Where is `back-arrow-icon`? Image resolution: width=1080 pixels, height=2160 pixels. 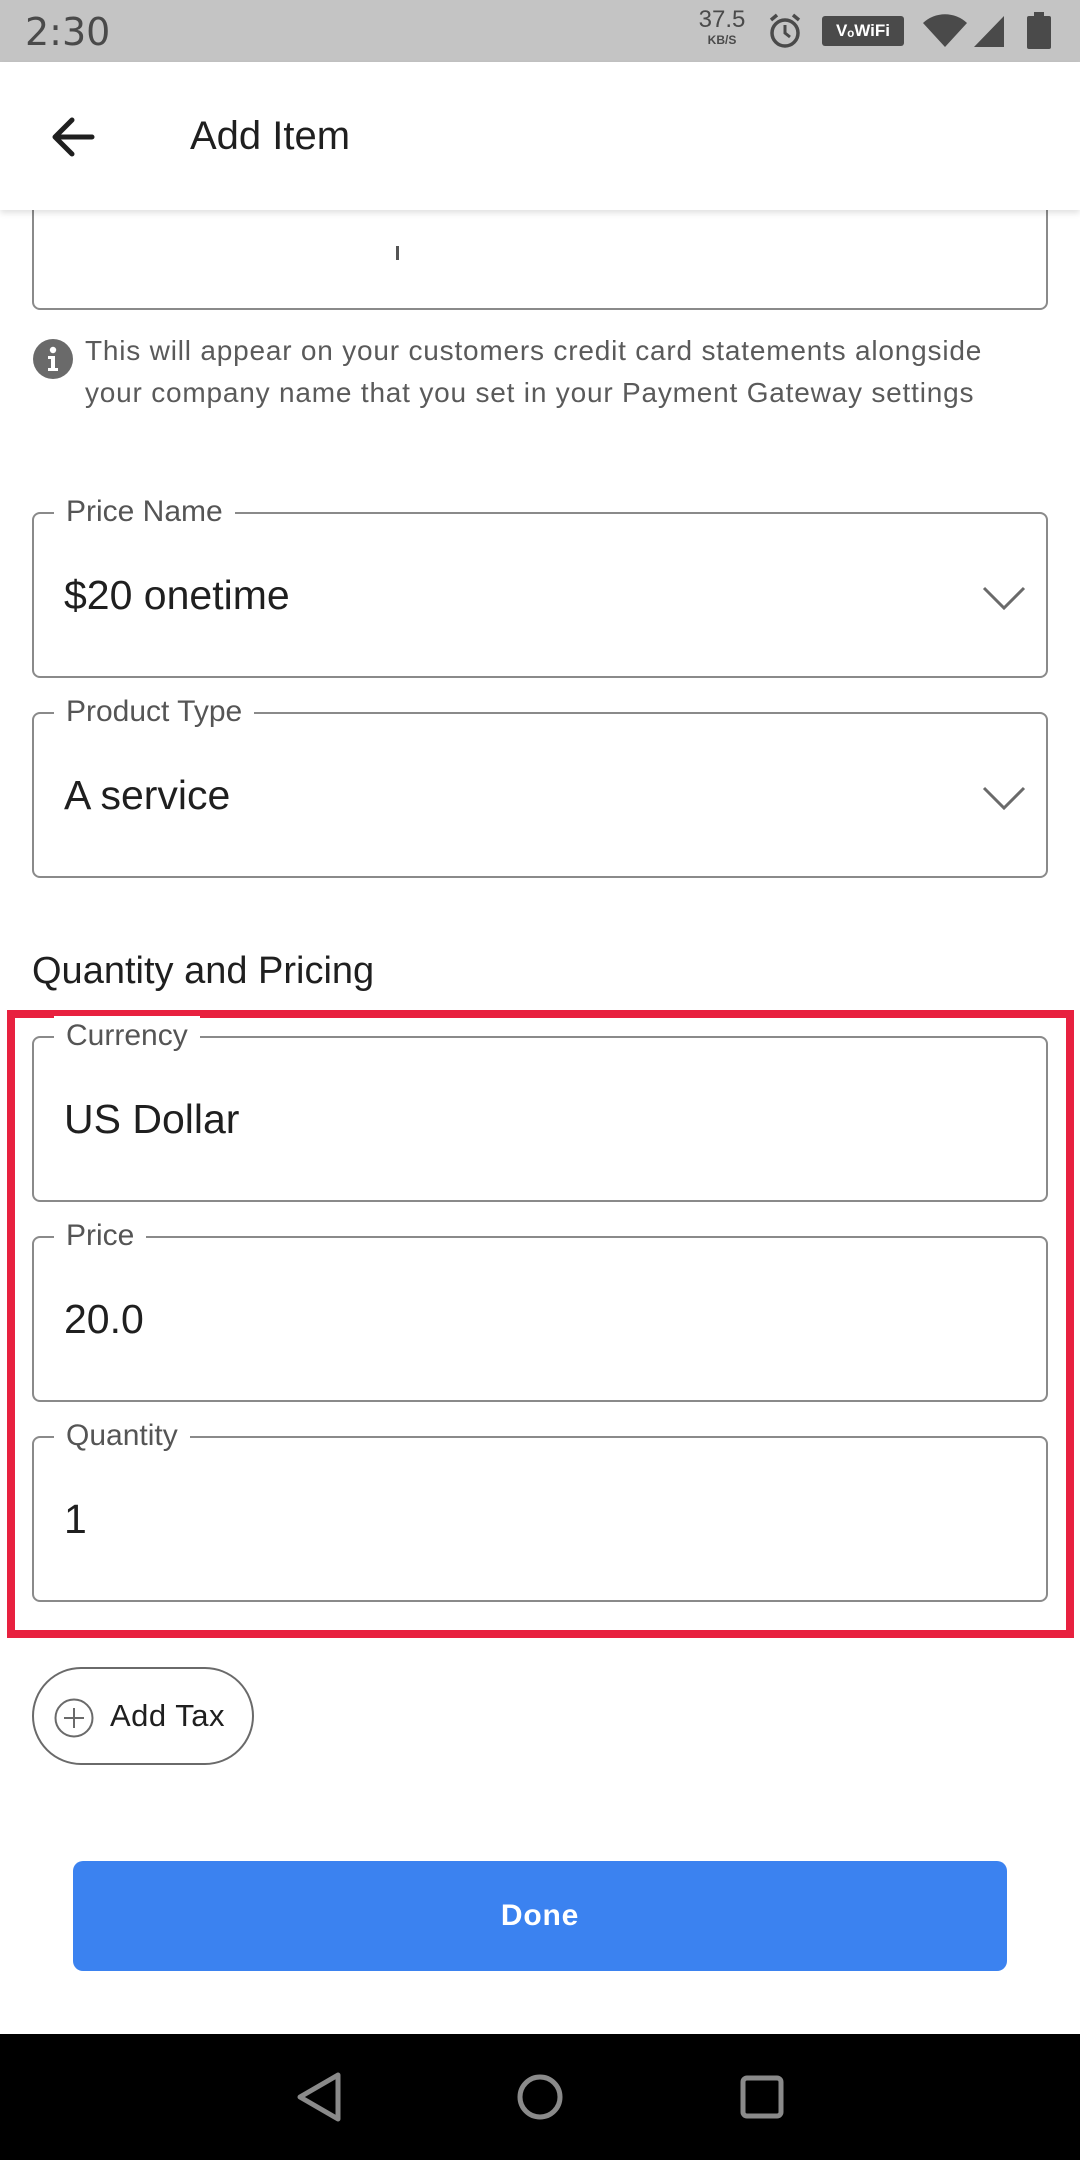
back-arrow-icon is located at coordinates (75, 137).